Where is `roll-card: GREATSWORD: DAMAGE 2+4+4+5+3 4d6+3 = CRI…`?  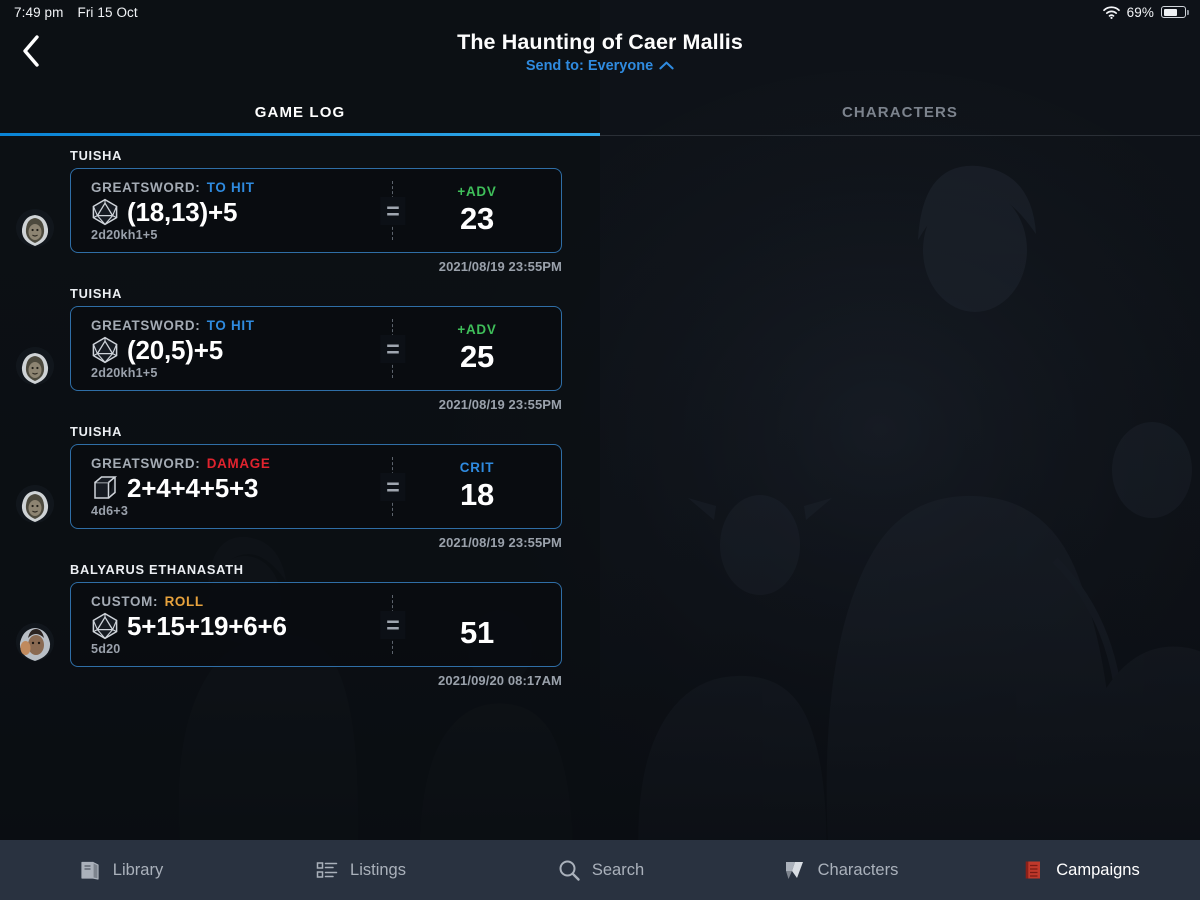
roll-card: GREATSWORD: DAMAGE 2+4+4+5+3 4d6+3 = CRI… is located at coordinates (316, 486).